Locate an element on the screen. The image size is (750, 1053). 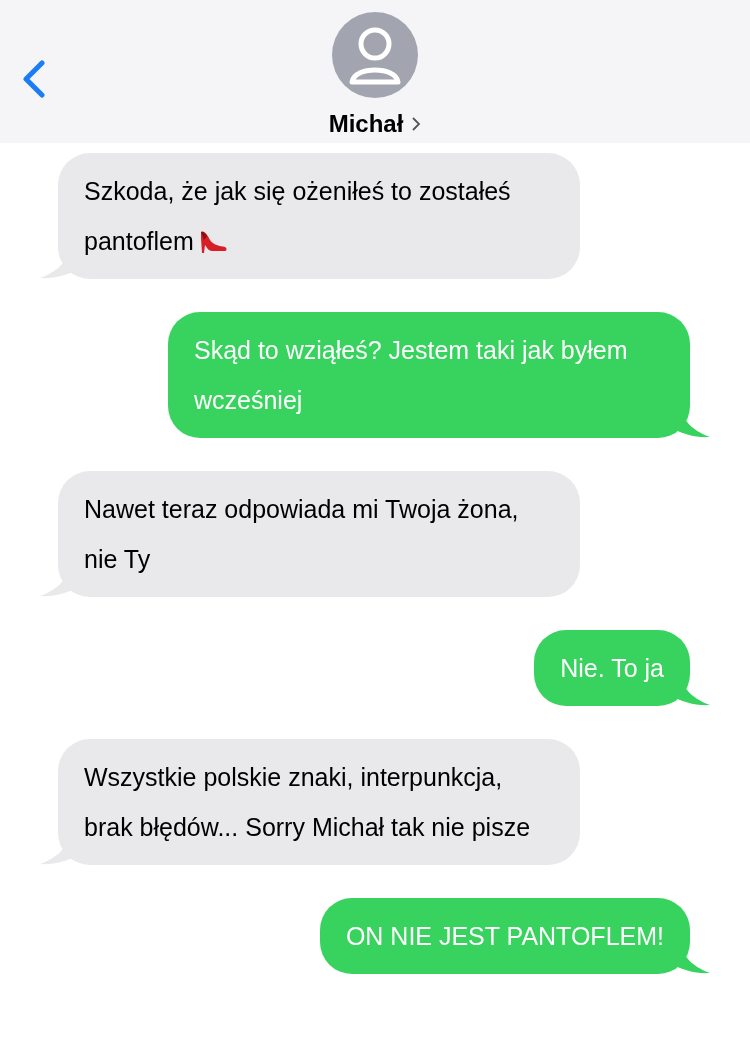
message-text: Wszystkie polskie znaki, interpunkcja, brak błędów... Sorry Michał tak nie pisze is located at coordinates (308, 802).